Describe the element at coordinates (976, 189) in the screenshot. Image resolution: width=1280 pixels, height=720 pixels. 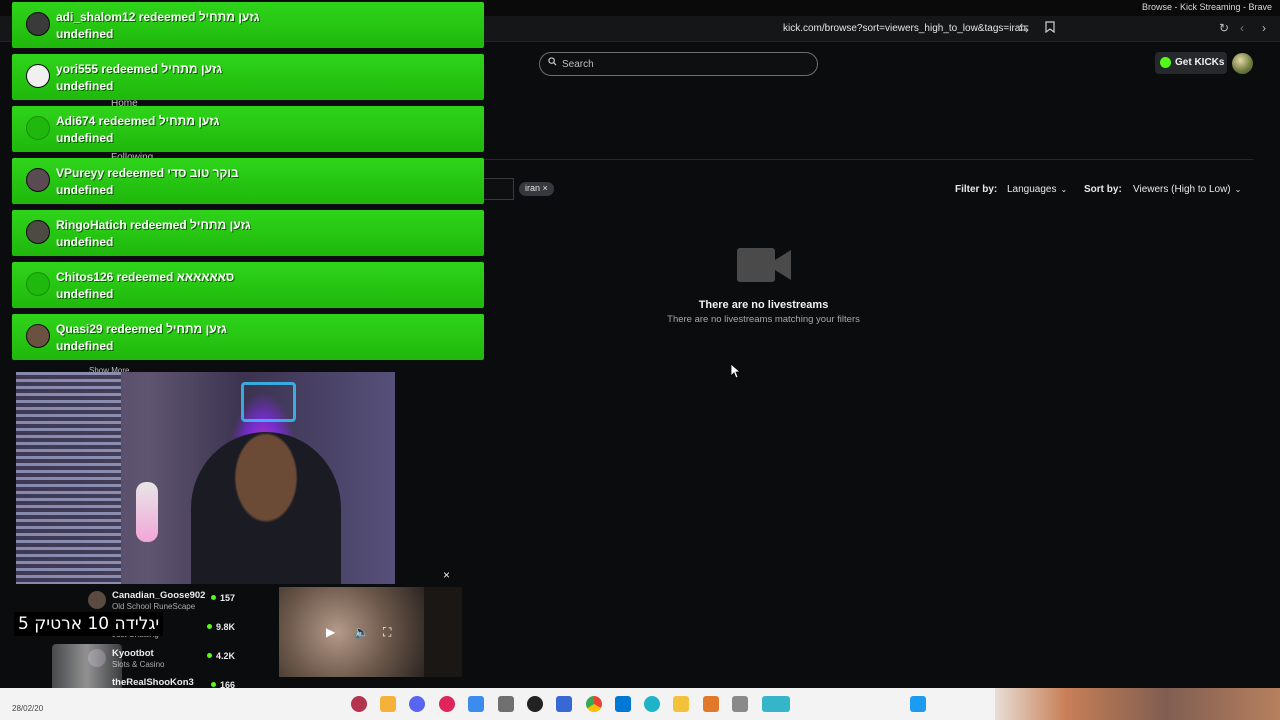
I see `filter-by-label: Filter by:` at that location.